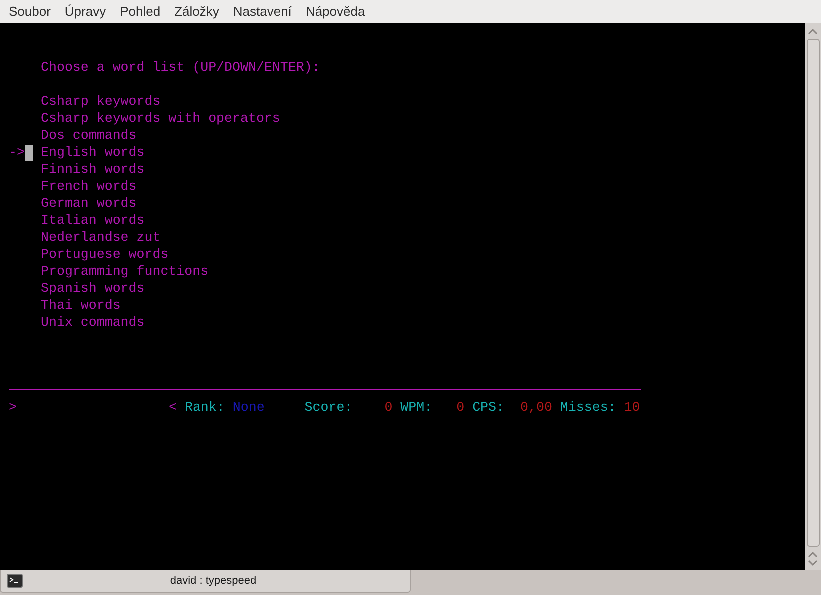  I want to click on wpm-label: WPM:, so click(416, 407).